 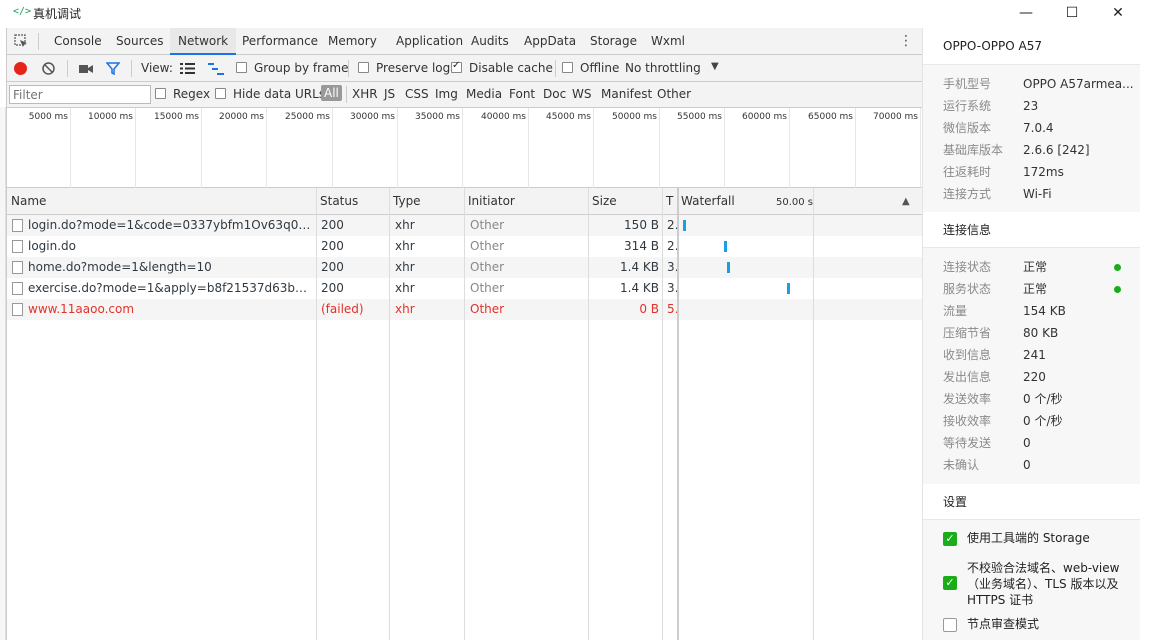 What do you see at coordinates (20, 68) in the screenshot?
I see `record-icon` at bounding box center [20, 68].